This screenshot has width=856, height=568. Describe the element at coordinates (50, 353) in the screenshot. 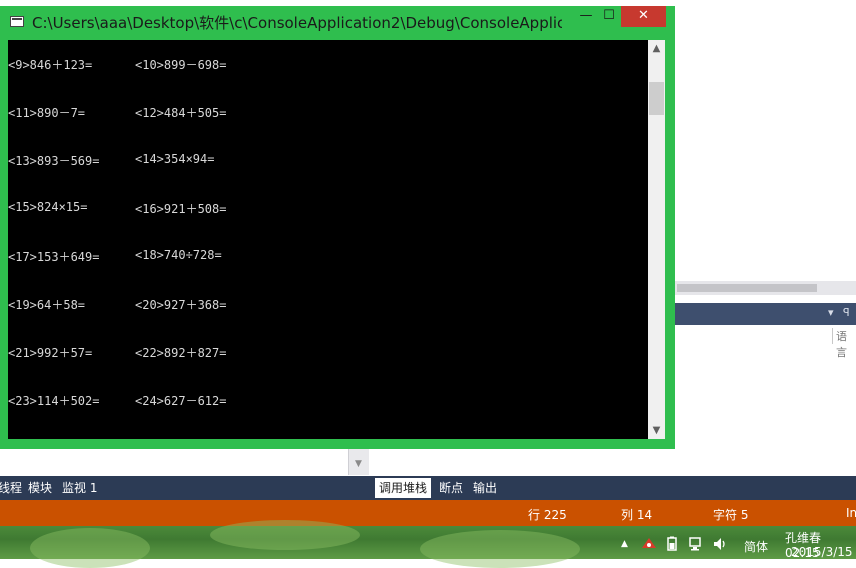

I see `console-text: <21>992＋57=` at that location.